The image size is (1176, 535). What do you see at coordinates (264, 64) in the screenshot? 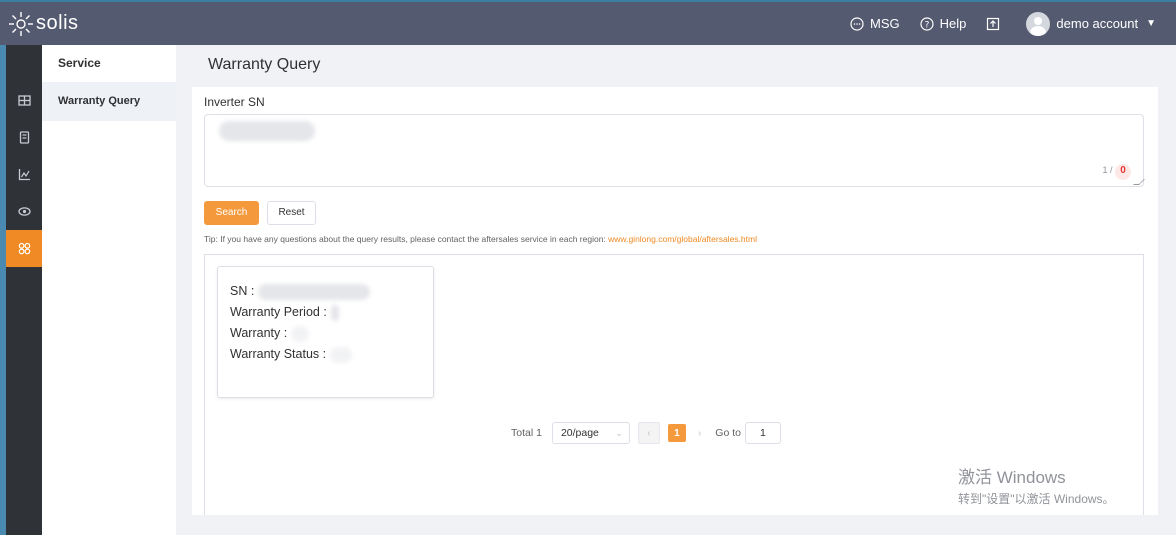
I see `page-title: Warranty Query` at bounding box center [264, 64].